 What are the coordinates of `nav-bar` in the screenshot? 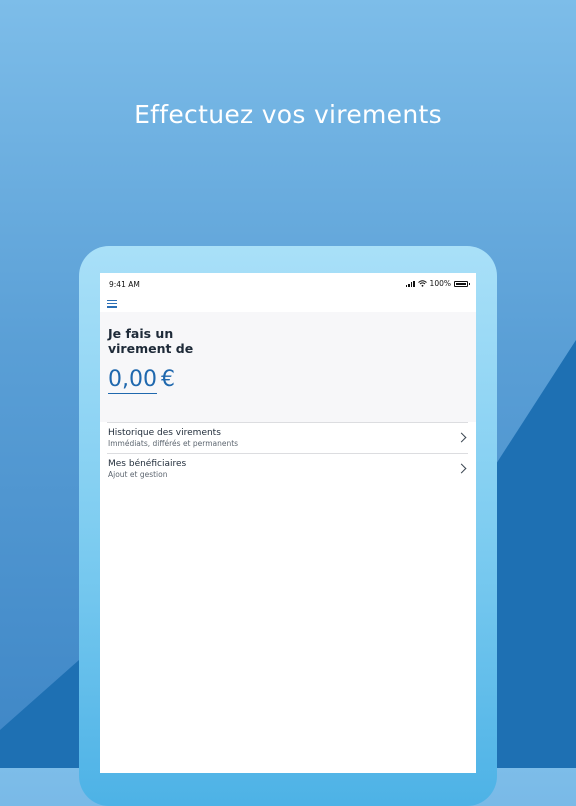 It's located at (288, 303).